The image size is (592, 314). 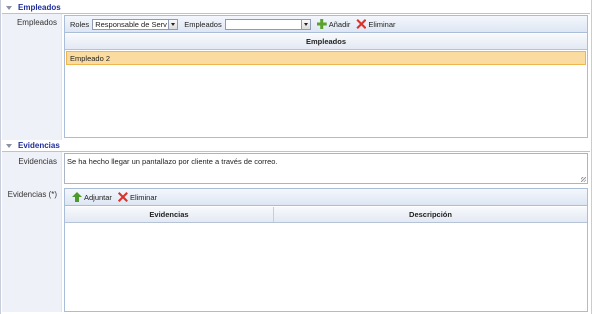 I want to click on table-cell: Empleado 2, so click(x=90, y=58).